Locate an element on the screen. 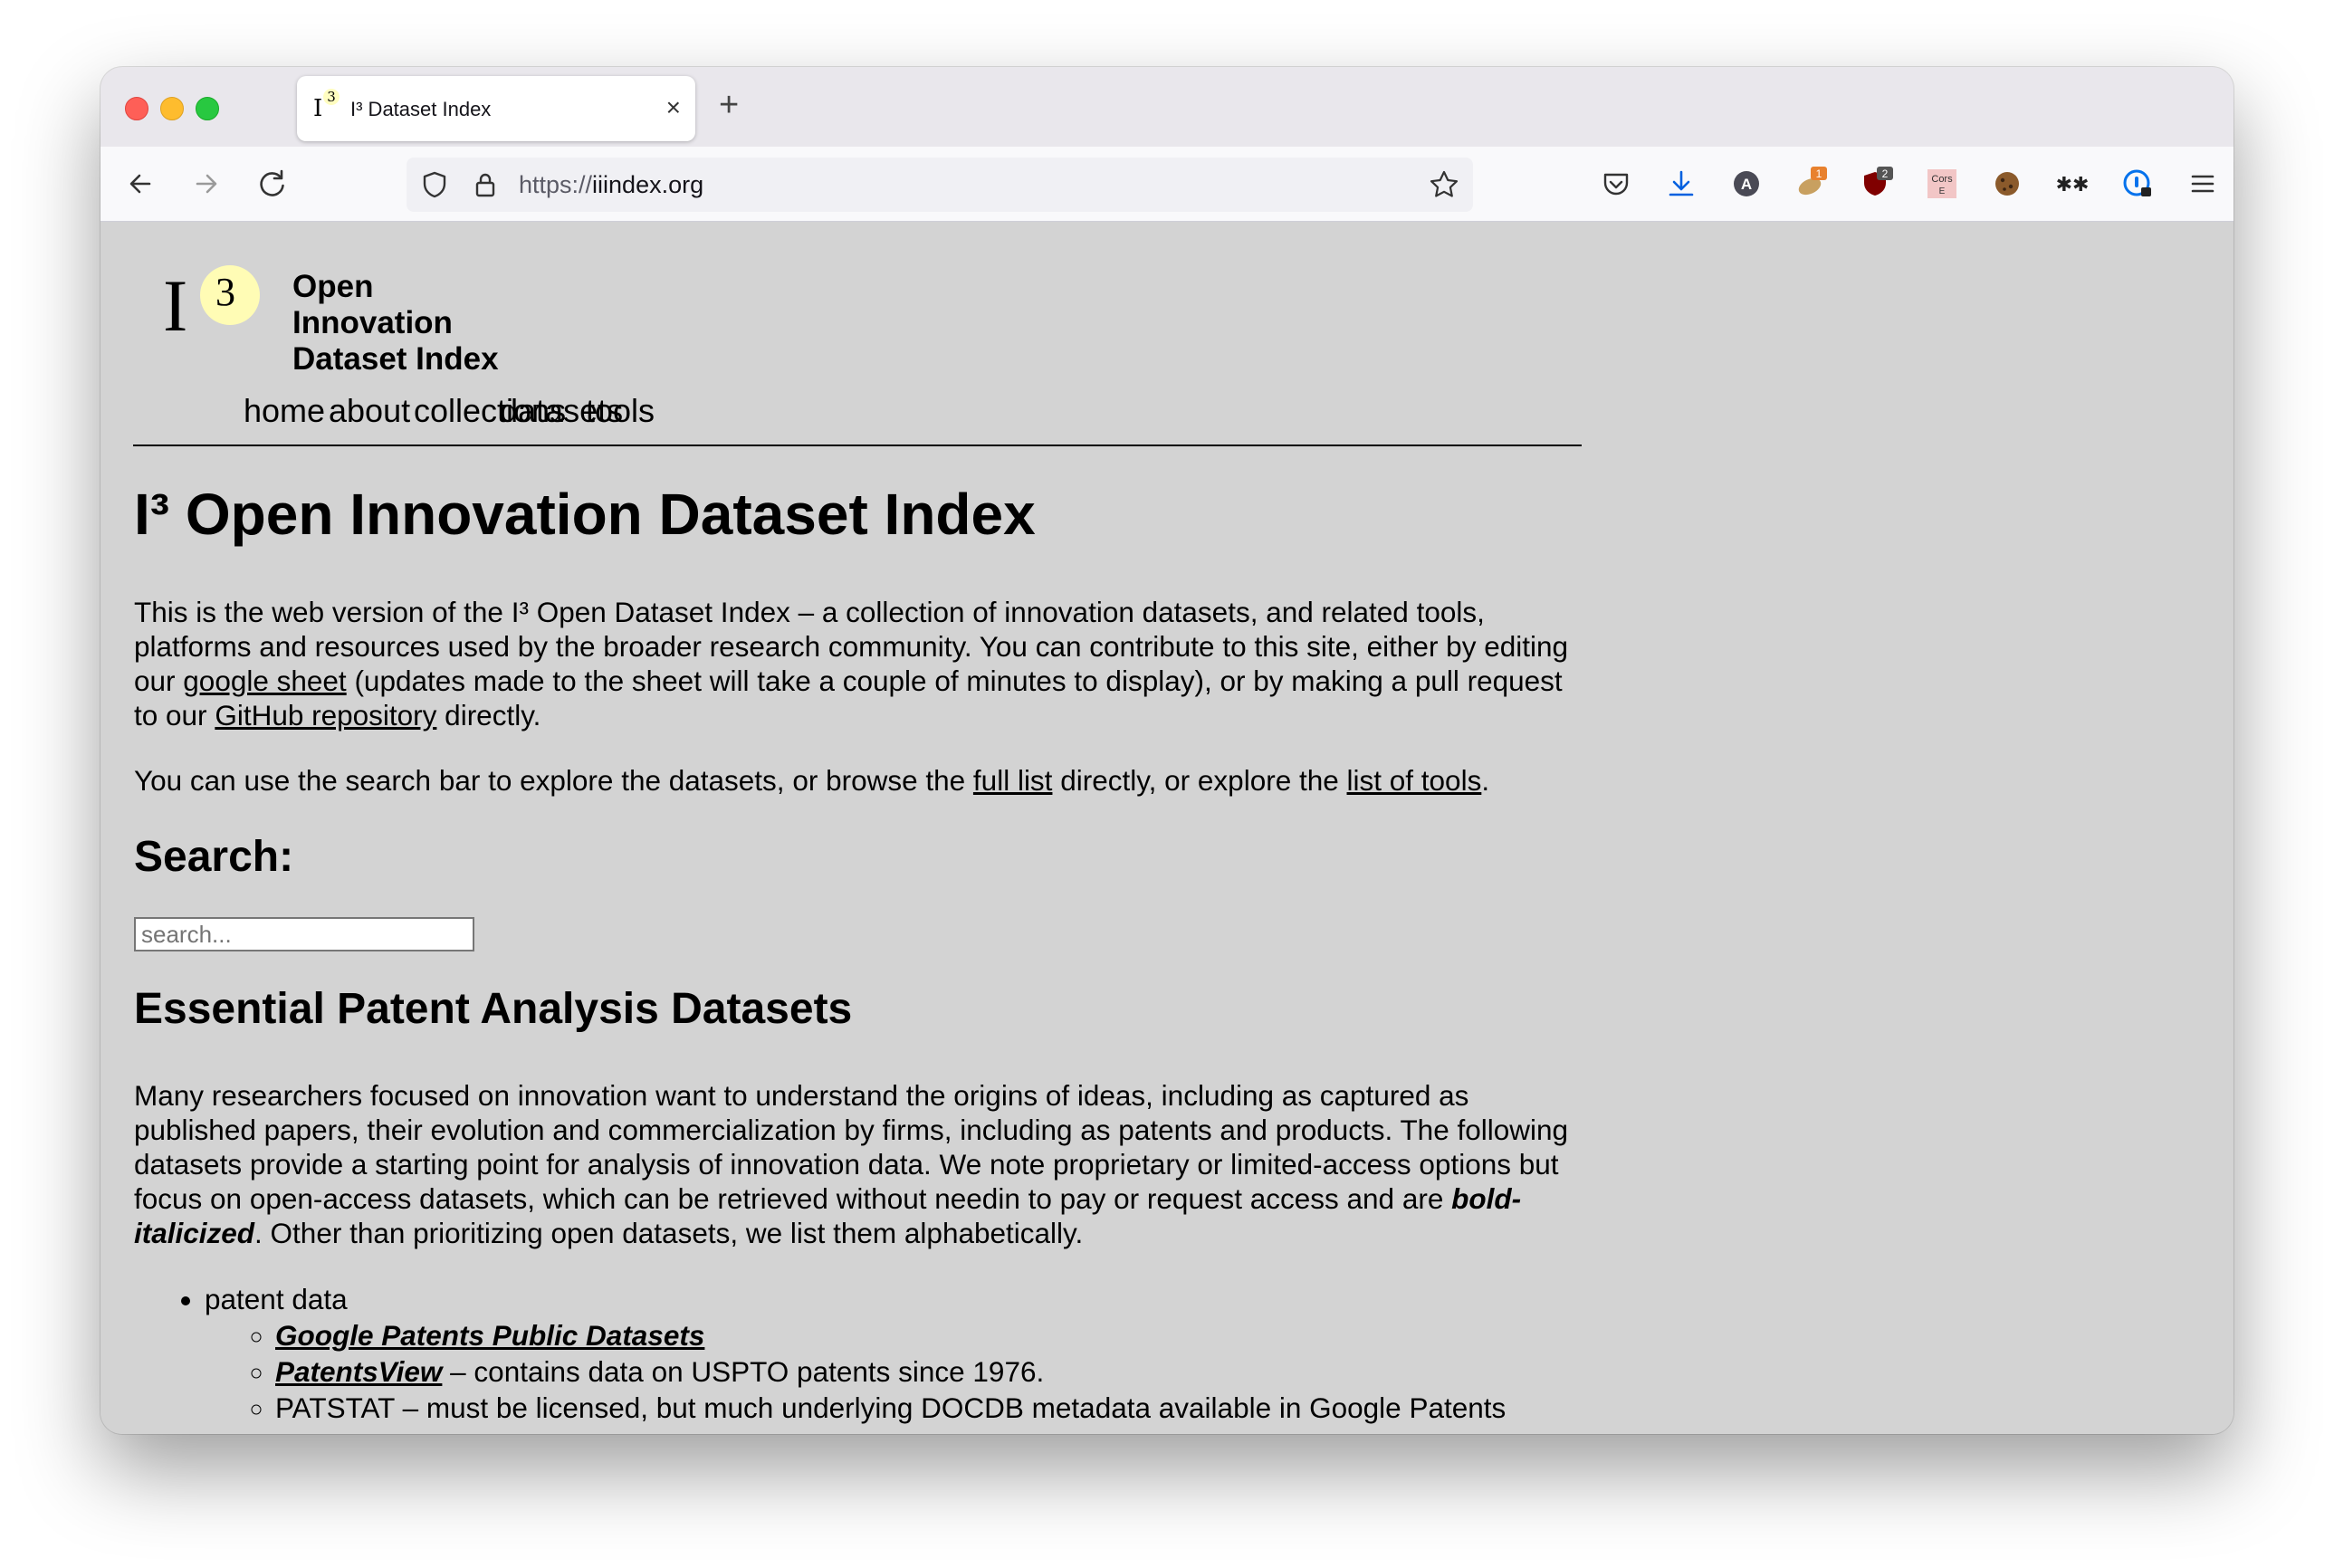 This screenshot has width=2334, height=1568. reload-button is located at coordinates (272, 184).